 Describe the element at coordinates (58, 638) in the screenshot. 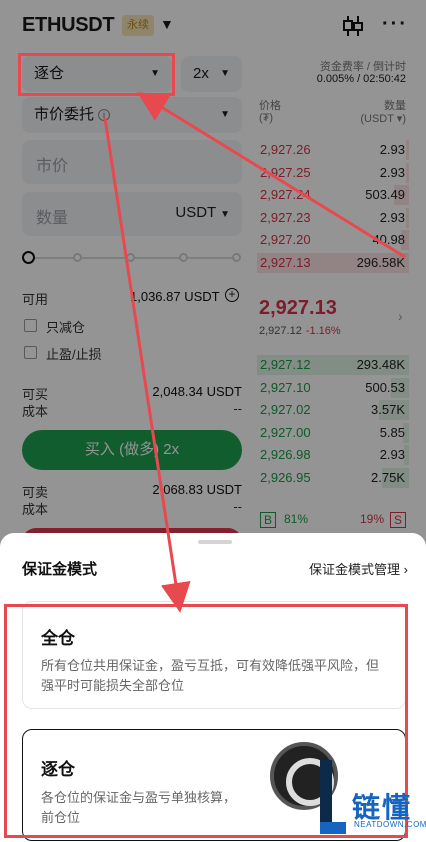

I see `option-title: 全仓` at that location.